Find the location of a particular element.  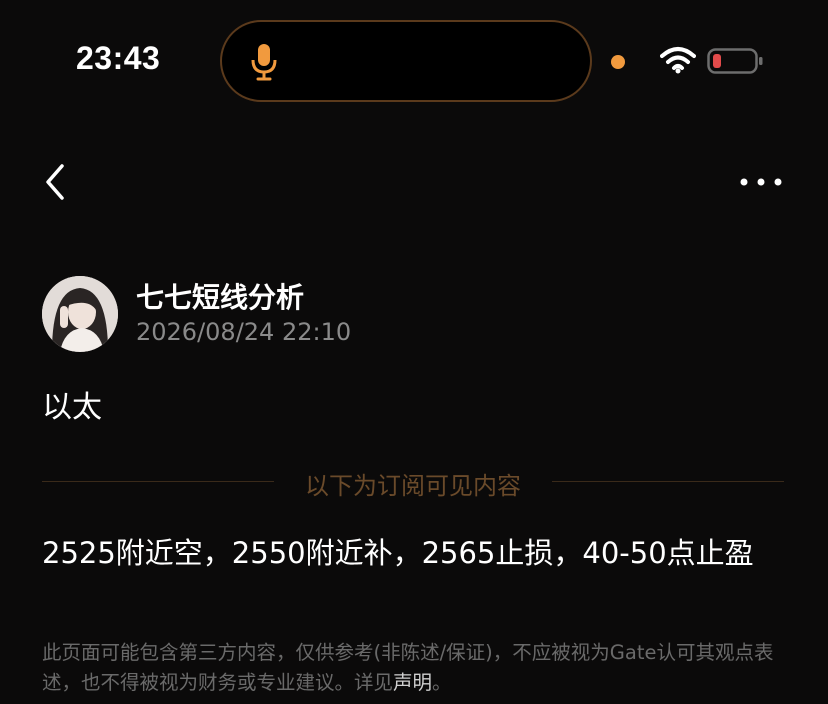

avatar-portrait-icon is located at coordinates (80, 314).